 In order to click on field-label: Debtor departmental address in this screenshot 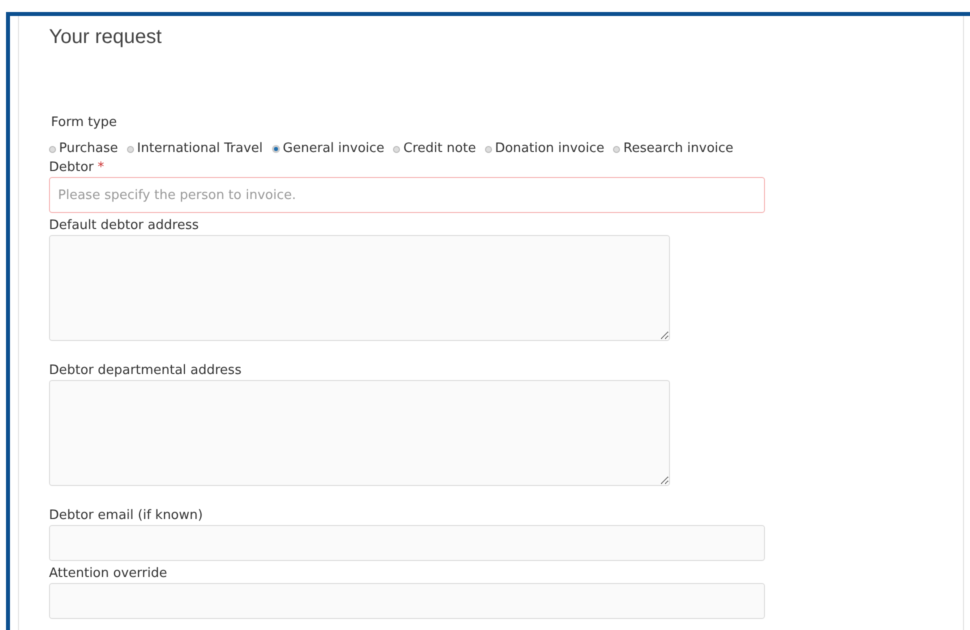, I will do `click(145, 371)`.